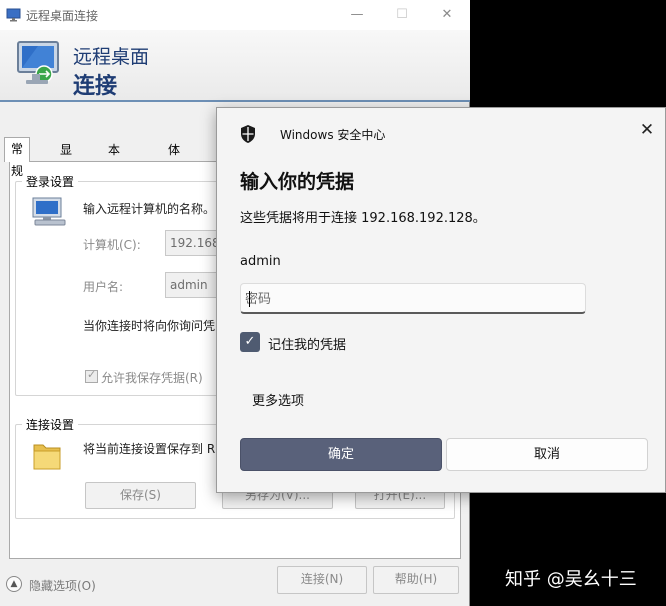 This screenshot has height=606, width=666. What do you see at coordinates (547, 454) in the screenshot?
I see `cancel-button: 取消` at bounding box center [547, 454].